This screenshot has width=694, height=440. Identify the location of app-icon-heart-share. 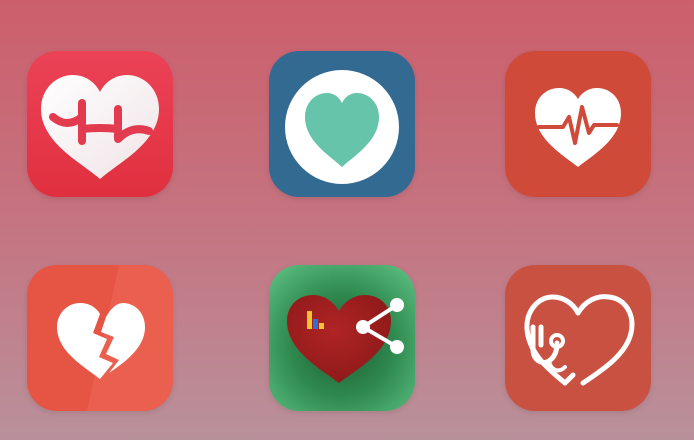
(342, 338).